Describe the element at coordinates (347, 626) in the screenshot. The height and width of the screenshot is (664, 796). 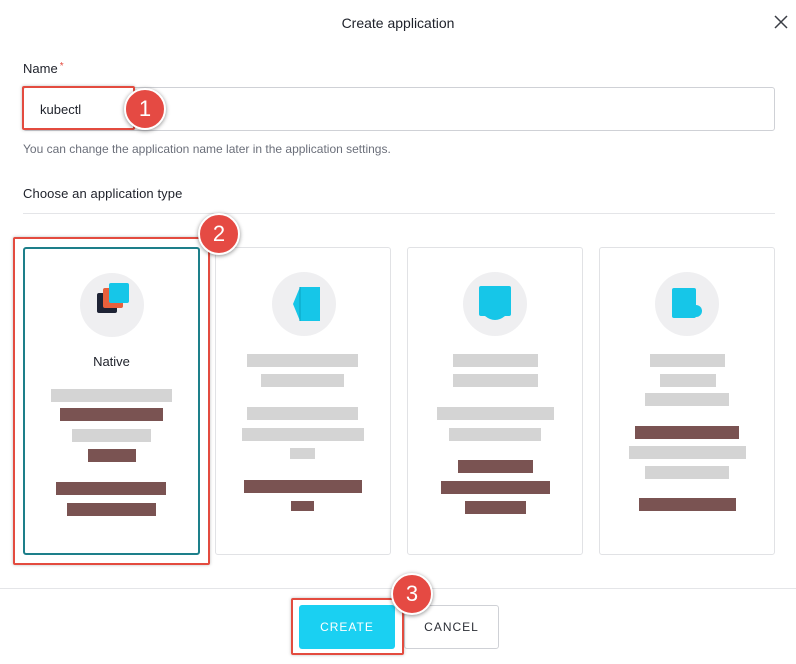
I see `highlight-create-button` at that location.